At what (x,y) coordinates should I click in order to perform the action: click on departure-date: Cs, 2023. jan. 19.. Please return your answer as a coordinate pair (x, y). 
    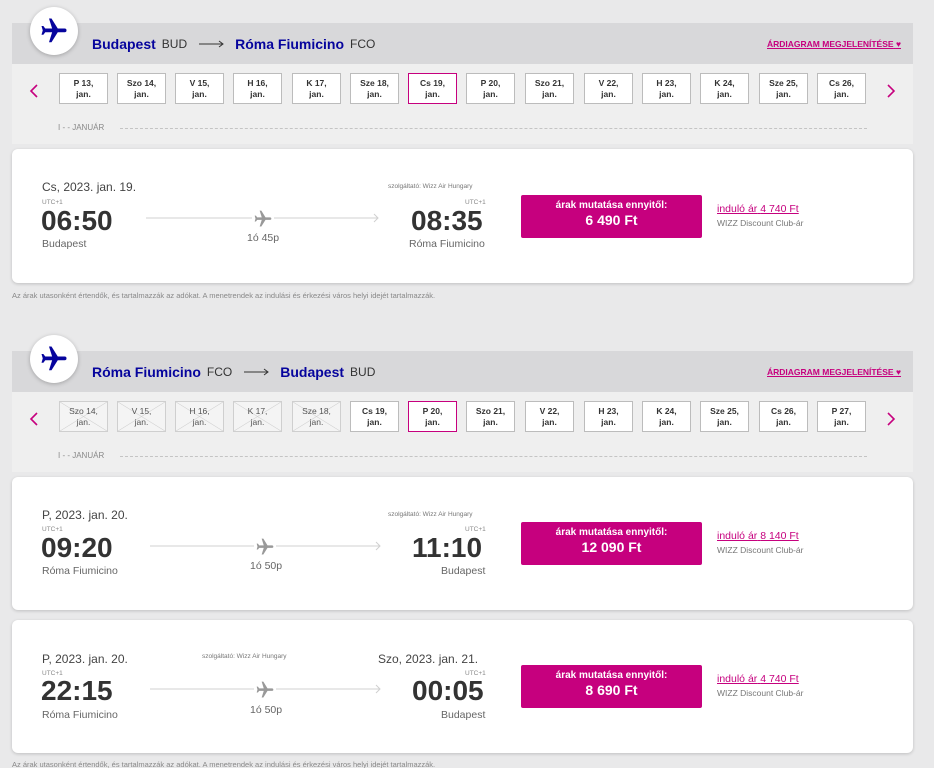
    Looking at the image, I should click on (89, 187).